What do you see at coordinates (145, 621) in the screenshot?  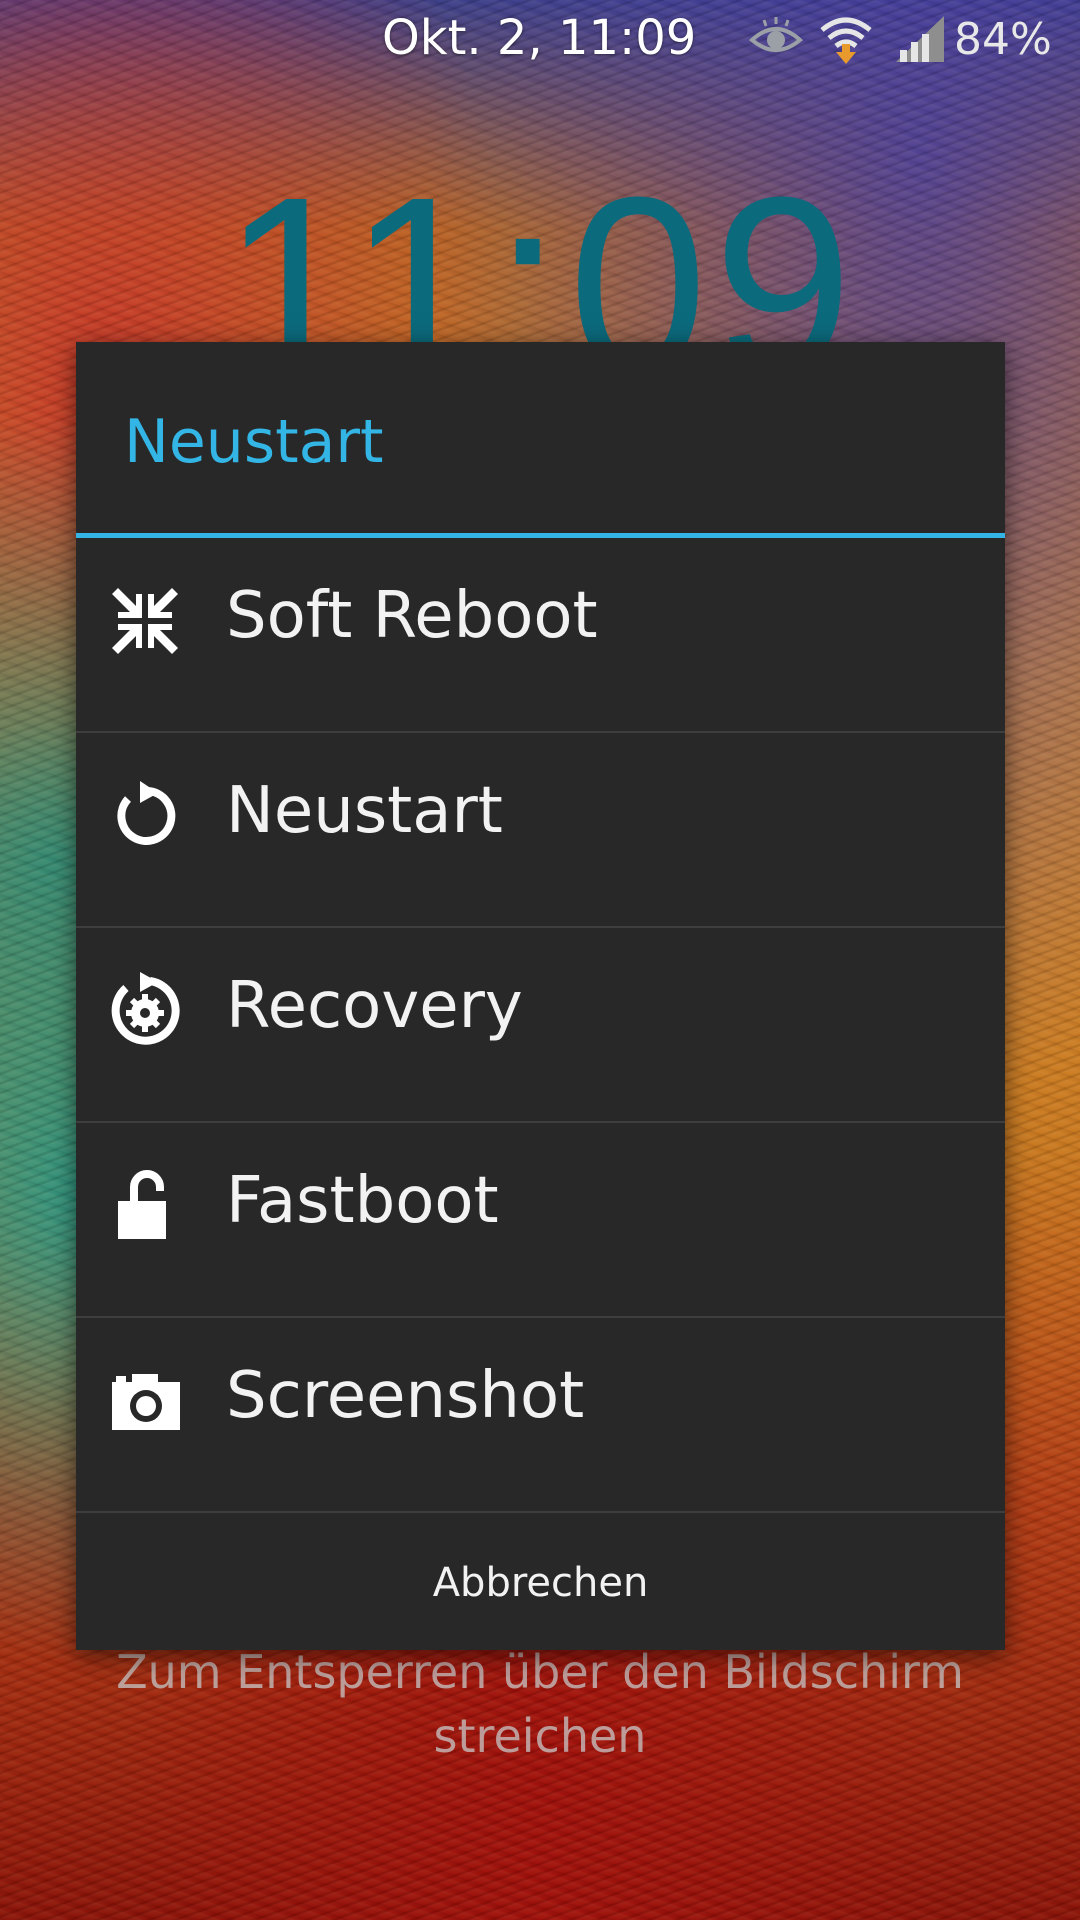 I see `soft-reboot-icon` at bounding box center [145, 621].